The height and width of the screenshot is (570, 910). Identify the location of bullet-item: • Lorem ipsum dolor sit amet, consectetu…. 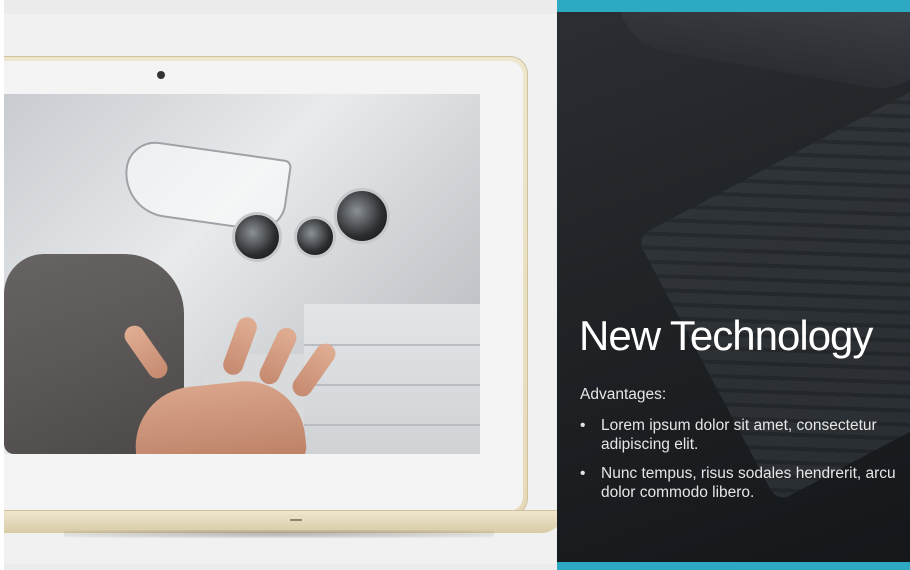
(741, 435).